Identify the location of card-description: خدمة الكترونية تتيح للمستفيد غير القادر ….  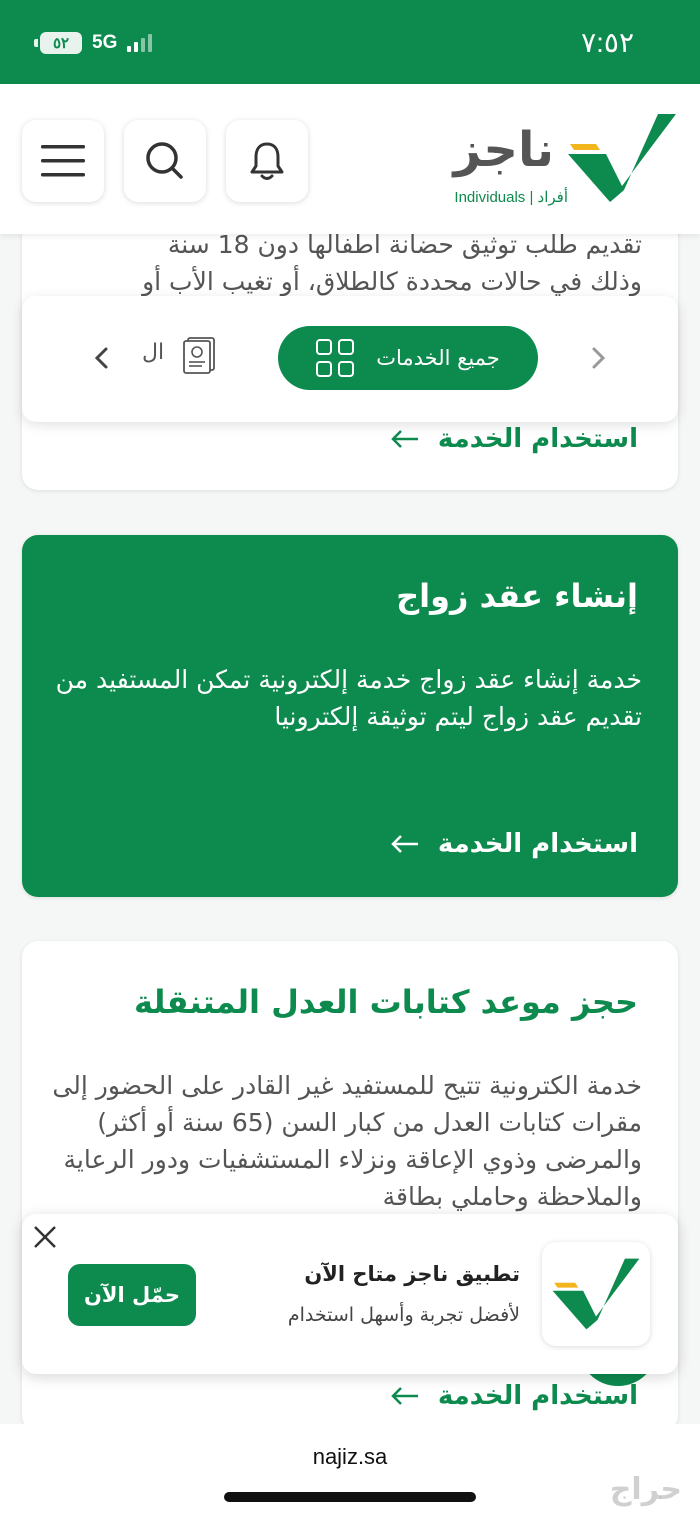
(347, 1141).